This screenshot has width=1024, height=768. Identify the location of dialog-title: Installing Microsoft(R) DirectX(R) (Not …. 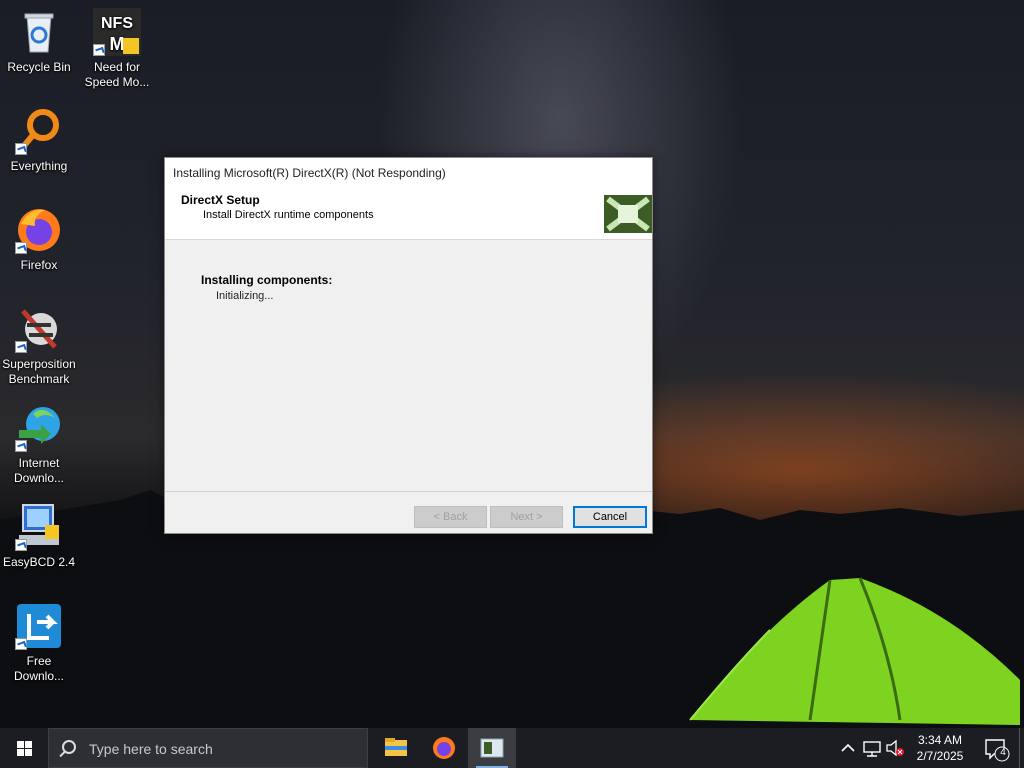
(309, 173).